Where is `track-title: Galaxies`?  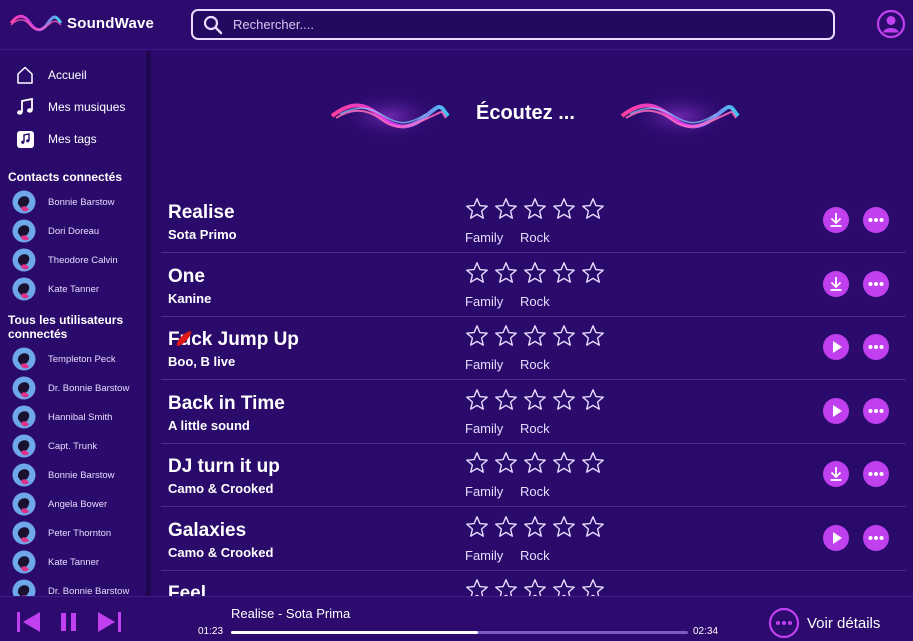
track-title: Galaxies is located at coordinates (207, 531).